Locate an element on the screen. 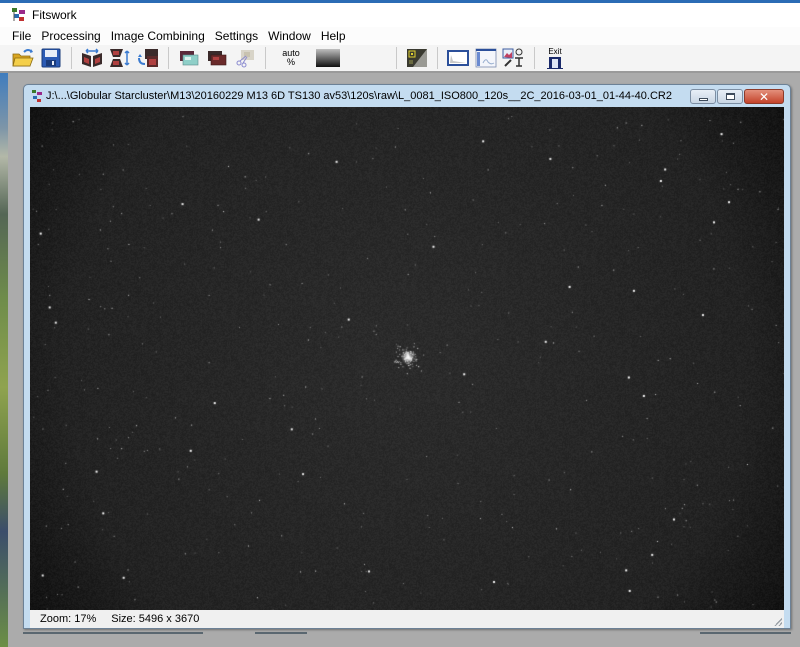 The image size is (800, 647). menu-processing: Processing is located at coordinates (70, 36).